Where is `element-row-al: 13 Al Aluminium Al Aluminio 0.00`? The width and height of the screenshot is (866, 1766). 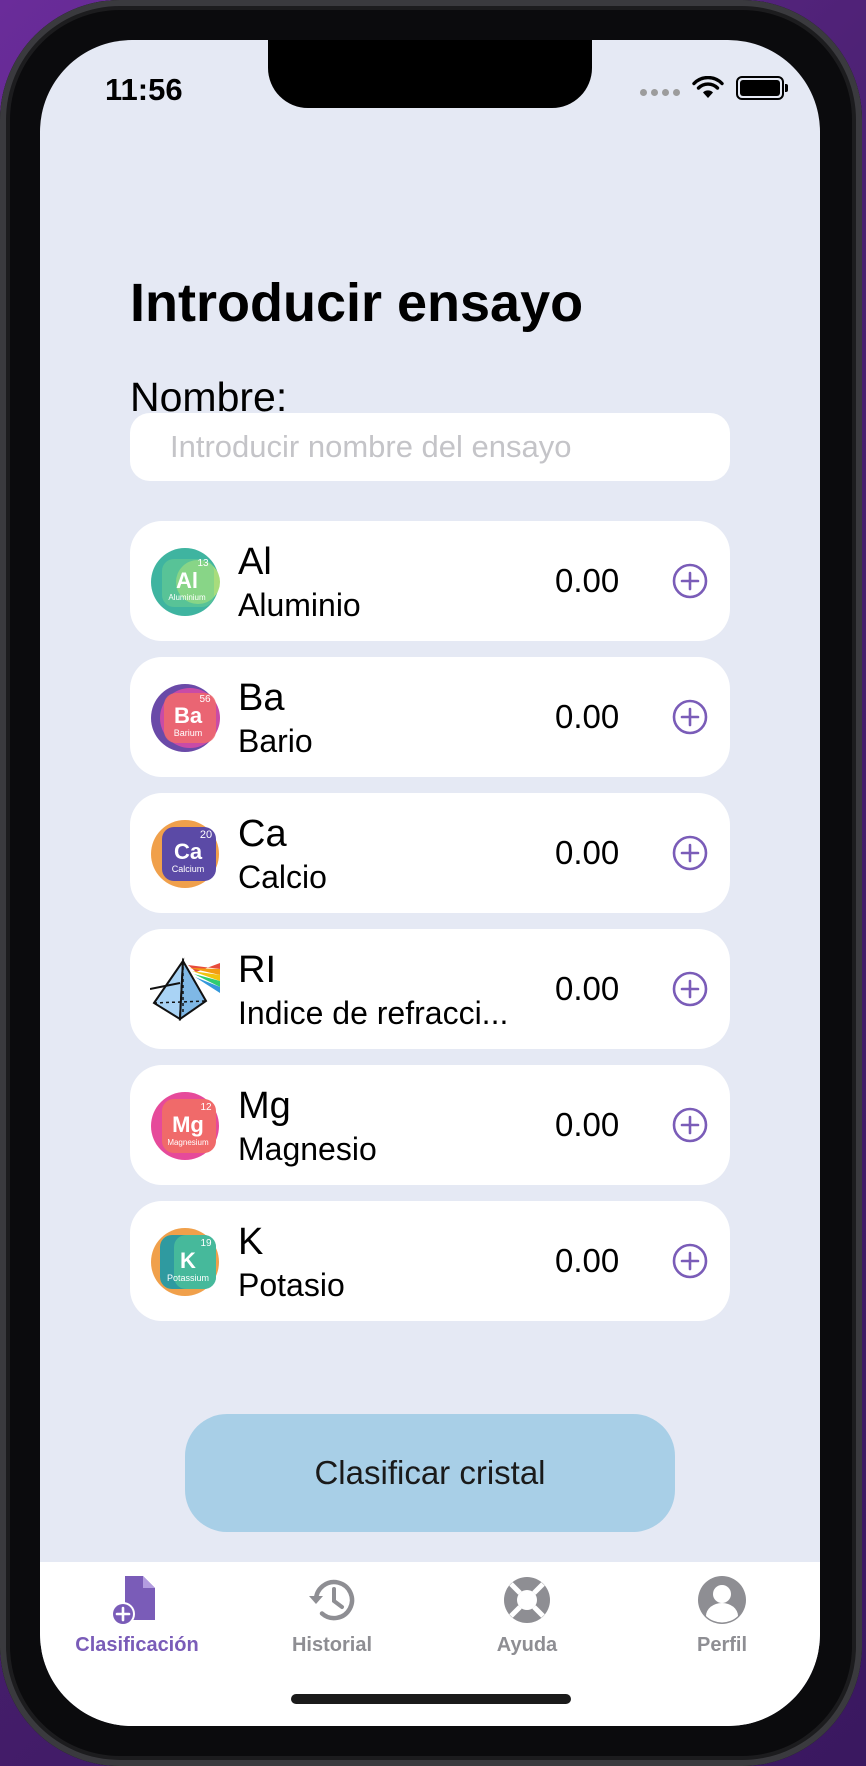
element-row-al: 13 Al Aluminium Al Aluminio 0.00 is located at coordinates (430, 581).